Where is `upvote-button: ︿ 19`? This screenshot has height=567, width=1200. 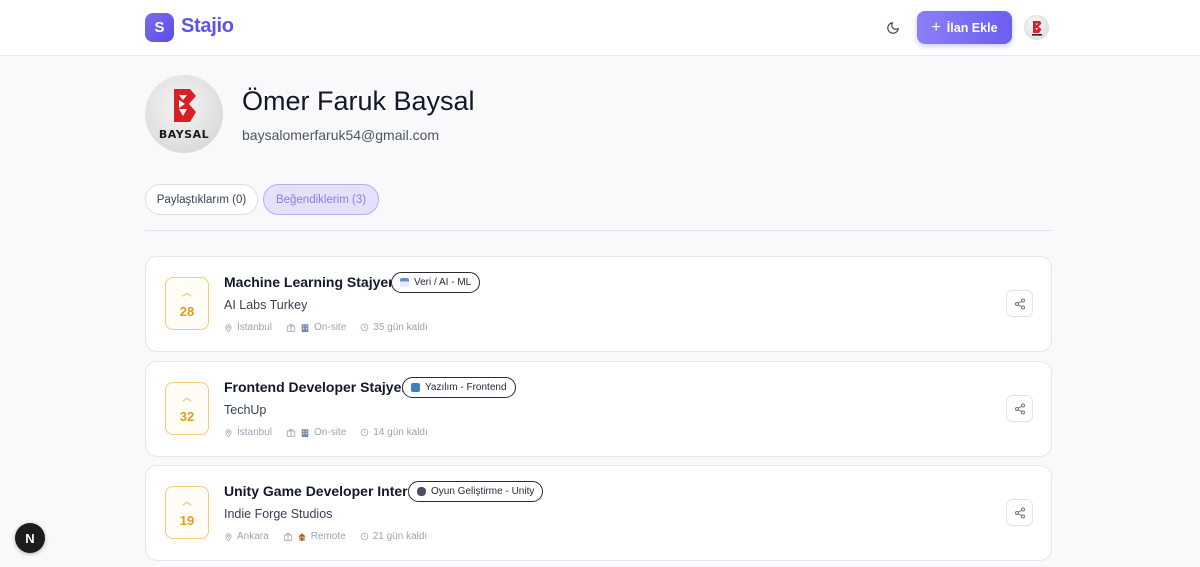 upvote-button: ︿ 19 is located at coordinates (187, 512).